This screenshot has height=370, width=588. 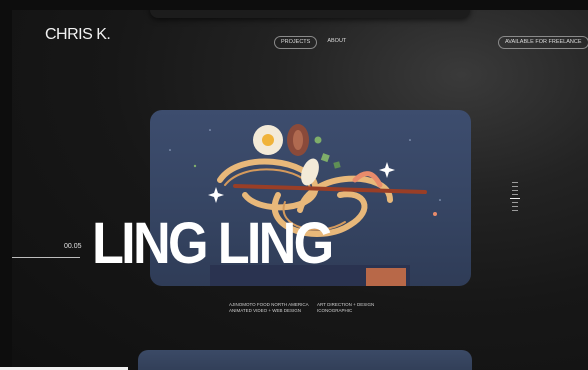 What do you see at coordinates (46, 257) in the screenshot?
I see `counter-line` at bounding box center [46, 257].